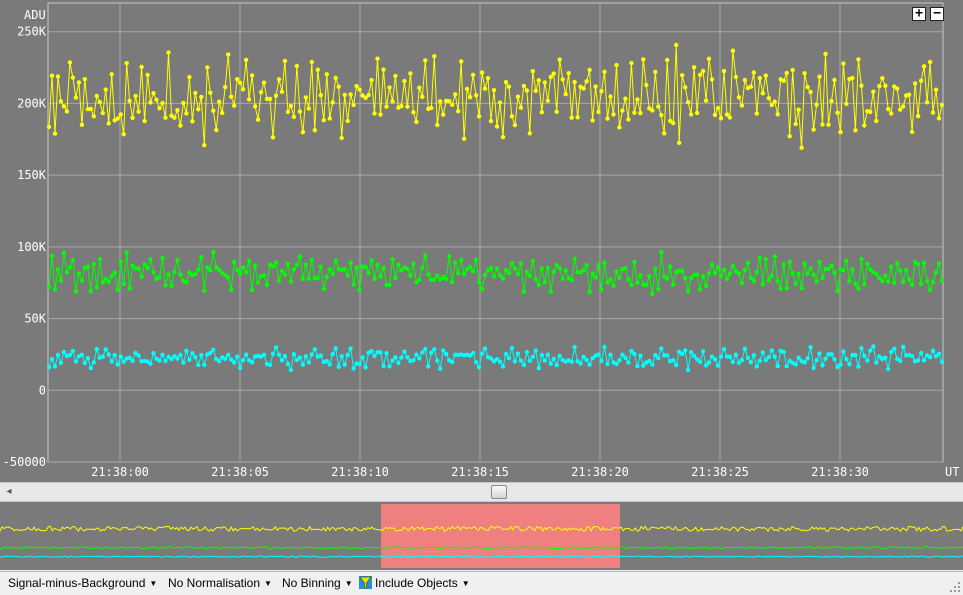  What do you see at coordinates (24, 462) in the screenshot?
I see `y-tick-label: -50000` at bounding box center [24, 462].